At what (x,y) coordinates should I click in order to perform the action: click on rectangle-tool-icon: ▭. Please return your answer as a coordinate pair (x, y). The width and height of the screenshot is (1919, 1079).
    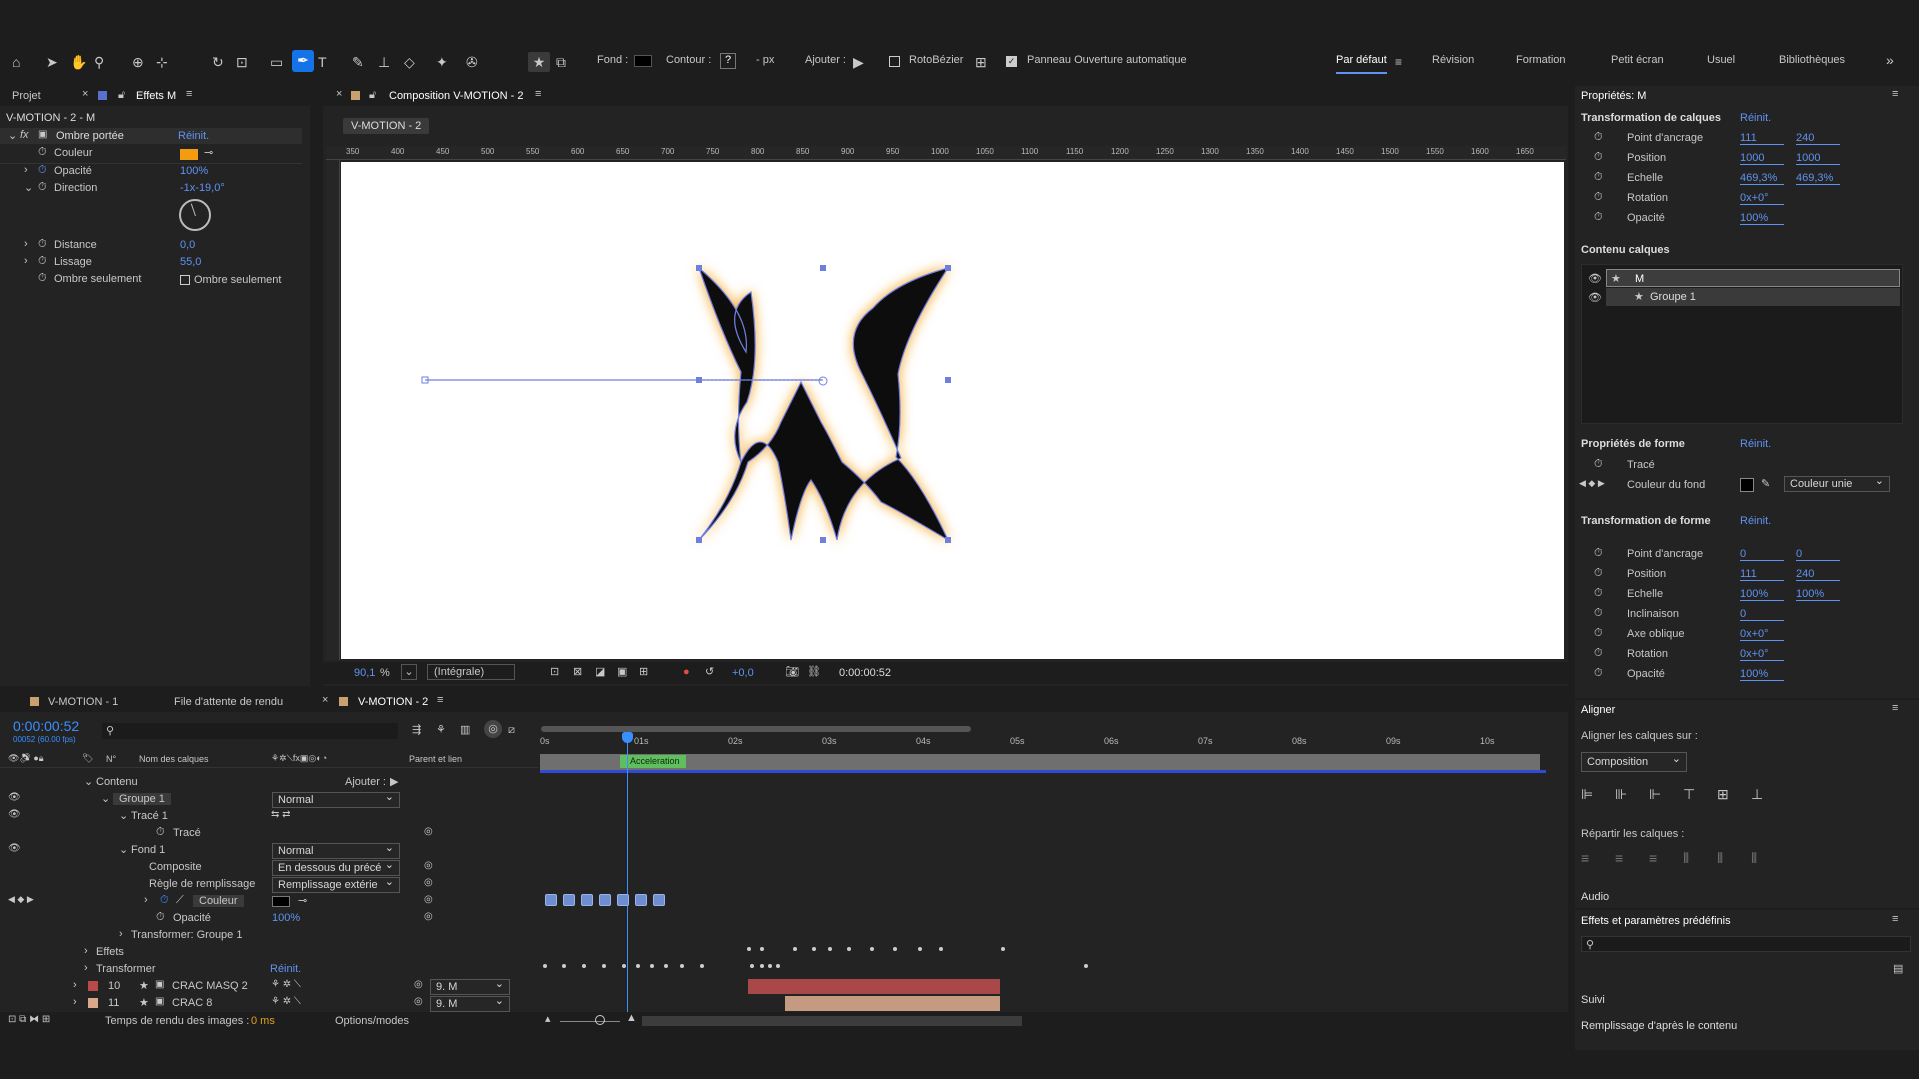
    Looking at the image, I should click on (276, 62).